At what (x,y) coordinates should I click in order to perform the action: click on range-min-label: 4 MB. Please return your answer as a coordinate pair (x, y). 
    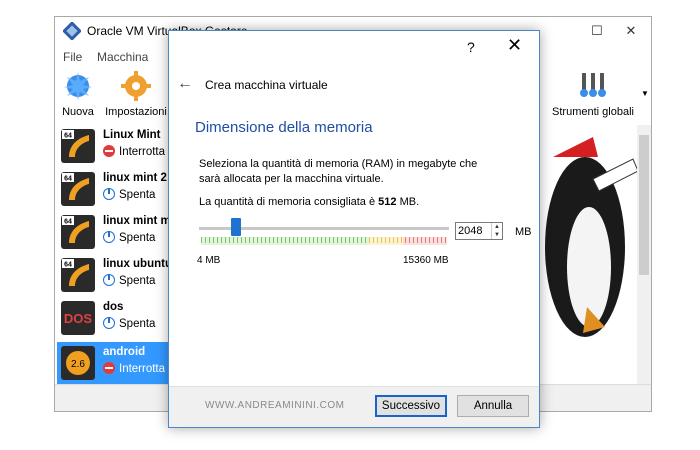
    Looking at the image, I should click on (209, 260).